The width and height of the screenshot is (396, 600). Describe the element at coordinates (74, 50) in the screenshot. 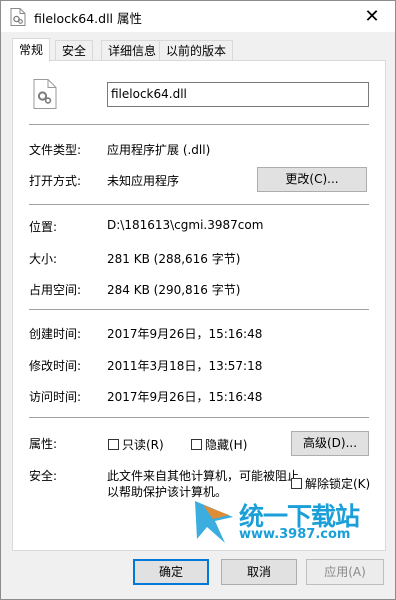

I see `tab-security: 安全` at that location.